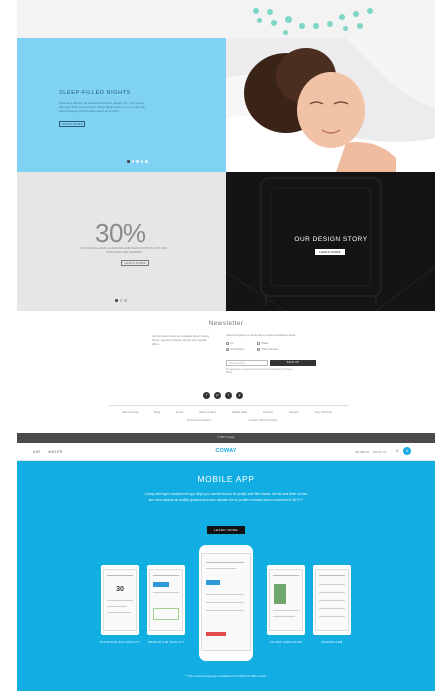 The width and height of the screenshot is (439, 691). Describe the element at coordinates (226, 479) in the screenshot. I see `mobile-app-title: MOBILE APP` at that location.